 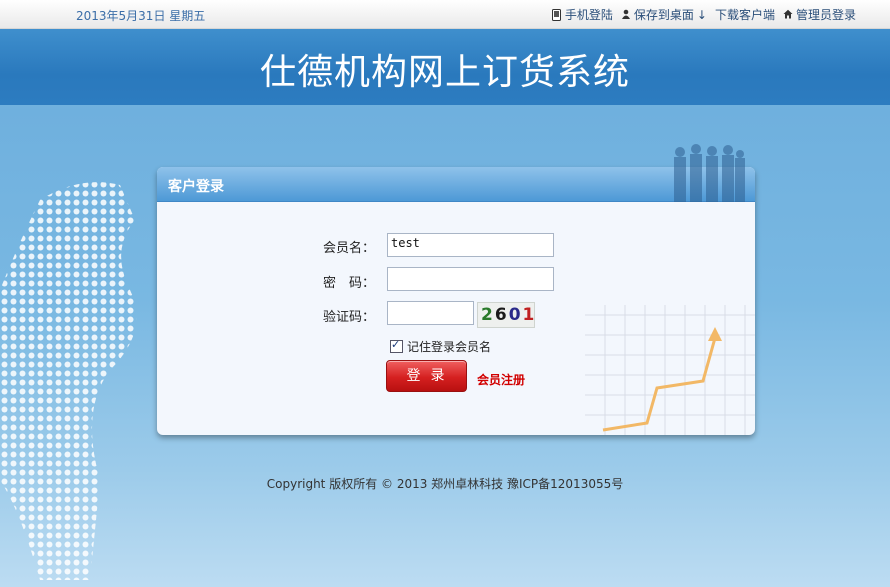 I want to click on download-client-label: 下载客户端, so click(x=744, y=15).